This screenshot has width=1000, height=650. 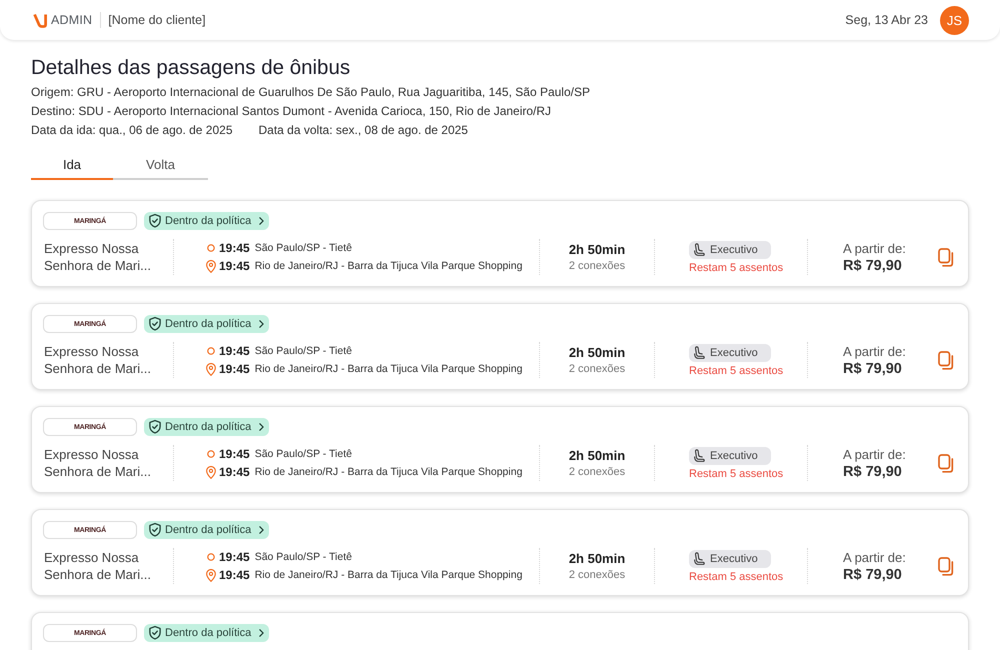 What do you see at coordinates (886, 20) in the screenshot?
I see `date-label: Seg, 13 Abr 23` at bounding box center [886, 20].